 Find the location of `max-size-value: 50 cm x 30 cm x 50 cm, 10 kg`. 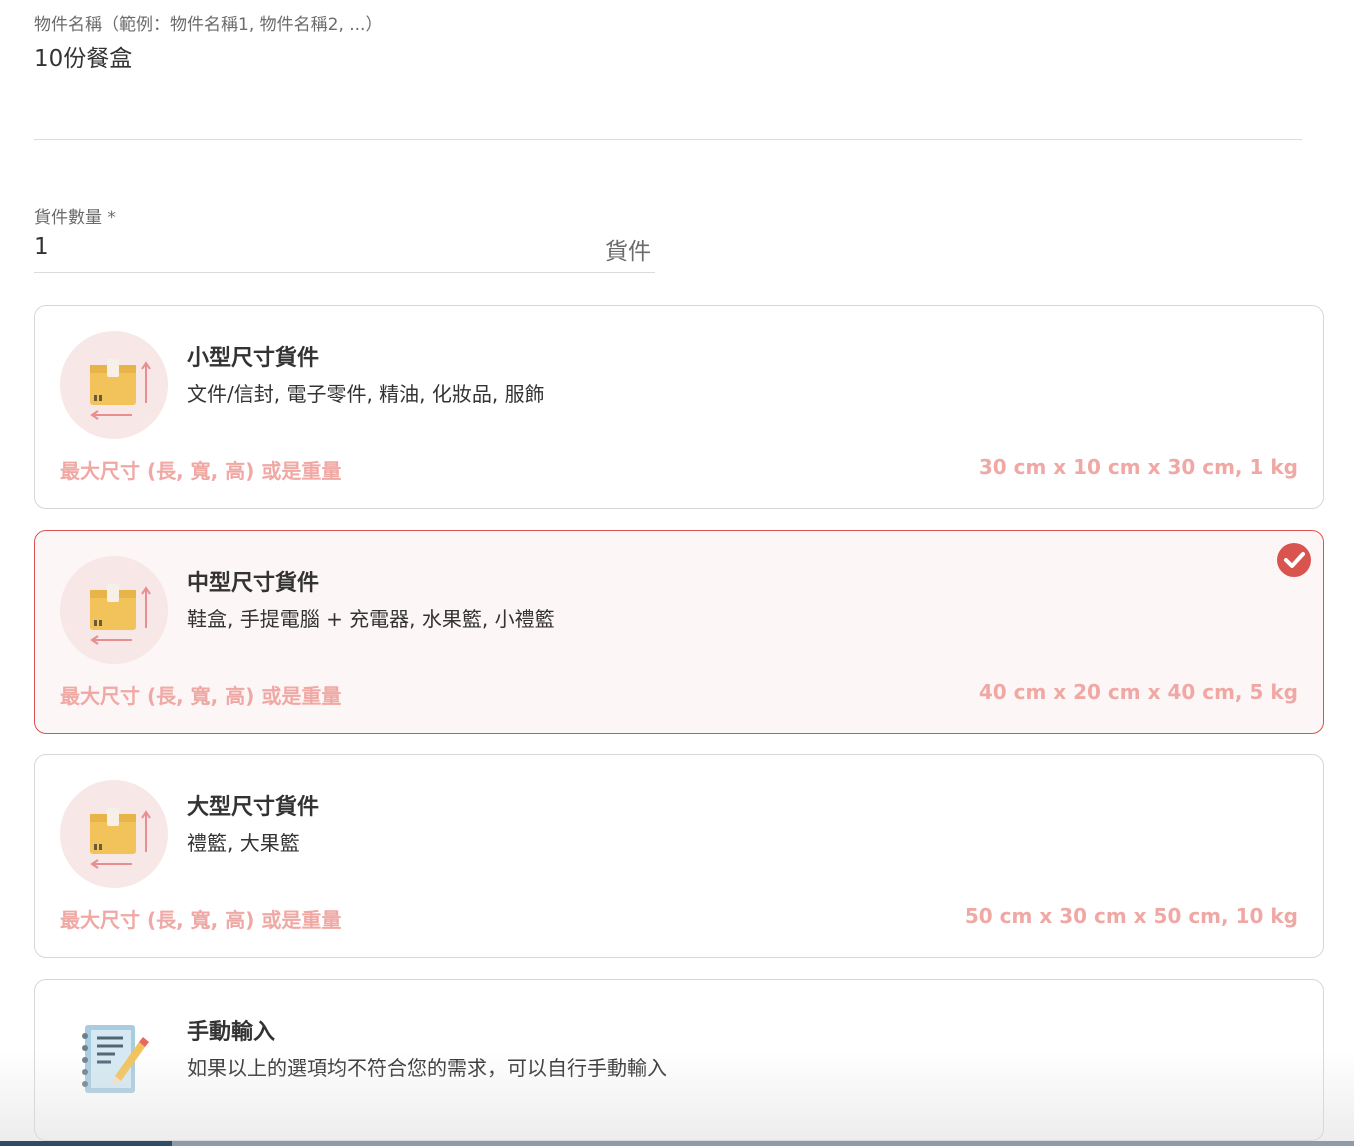

max-size-value: 50 cm x 30 cm x 50 cm, 10 kg is located at coordinates (1131, 916).